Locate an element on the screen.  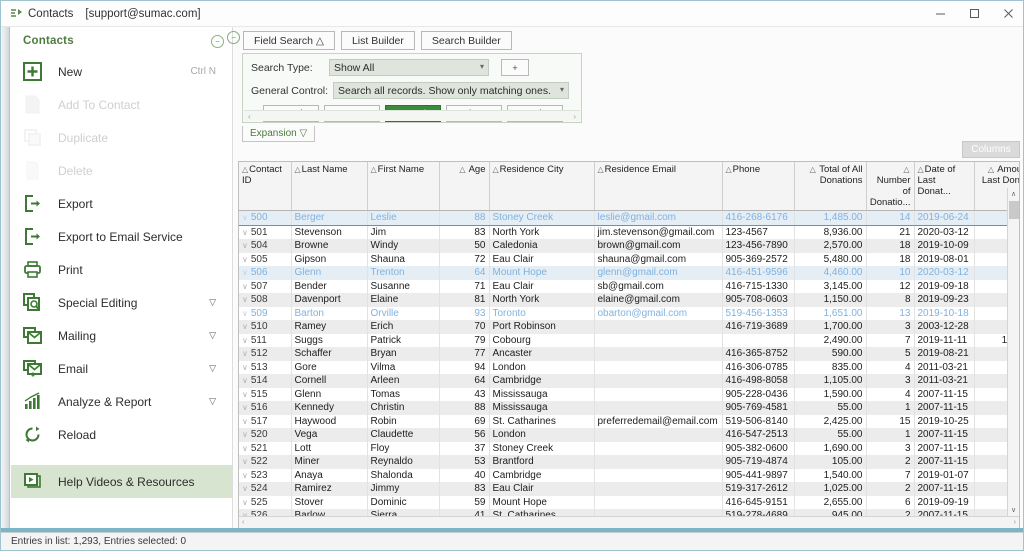
cell-number-donations: 4 is located at coordinates (890, 367).